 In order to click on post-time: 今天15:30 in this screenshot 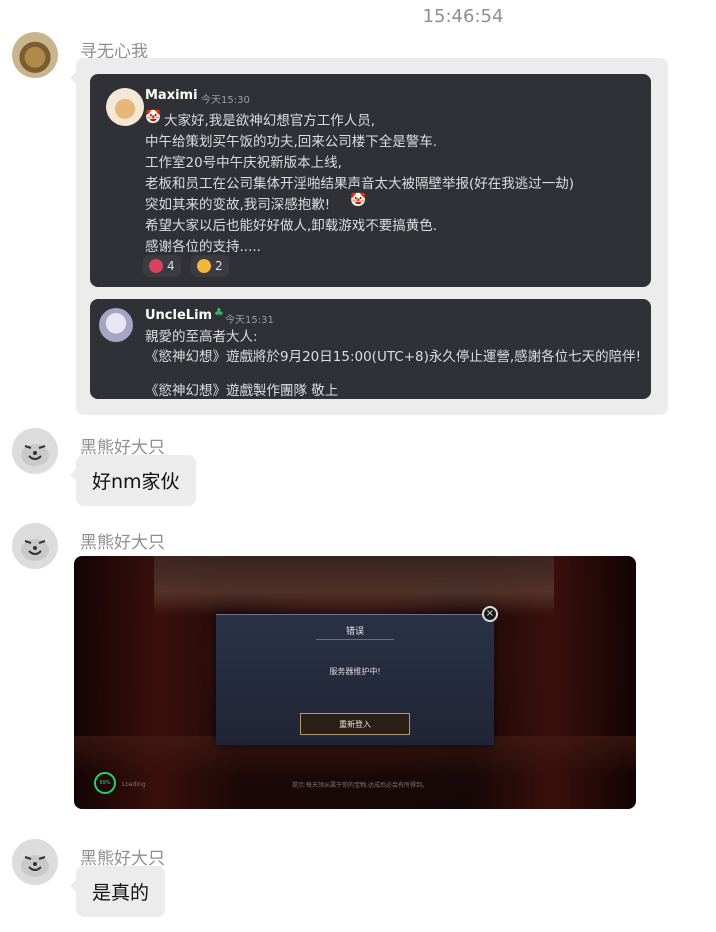, I will do `click(225, 100)`.